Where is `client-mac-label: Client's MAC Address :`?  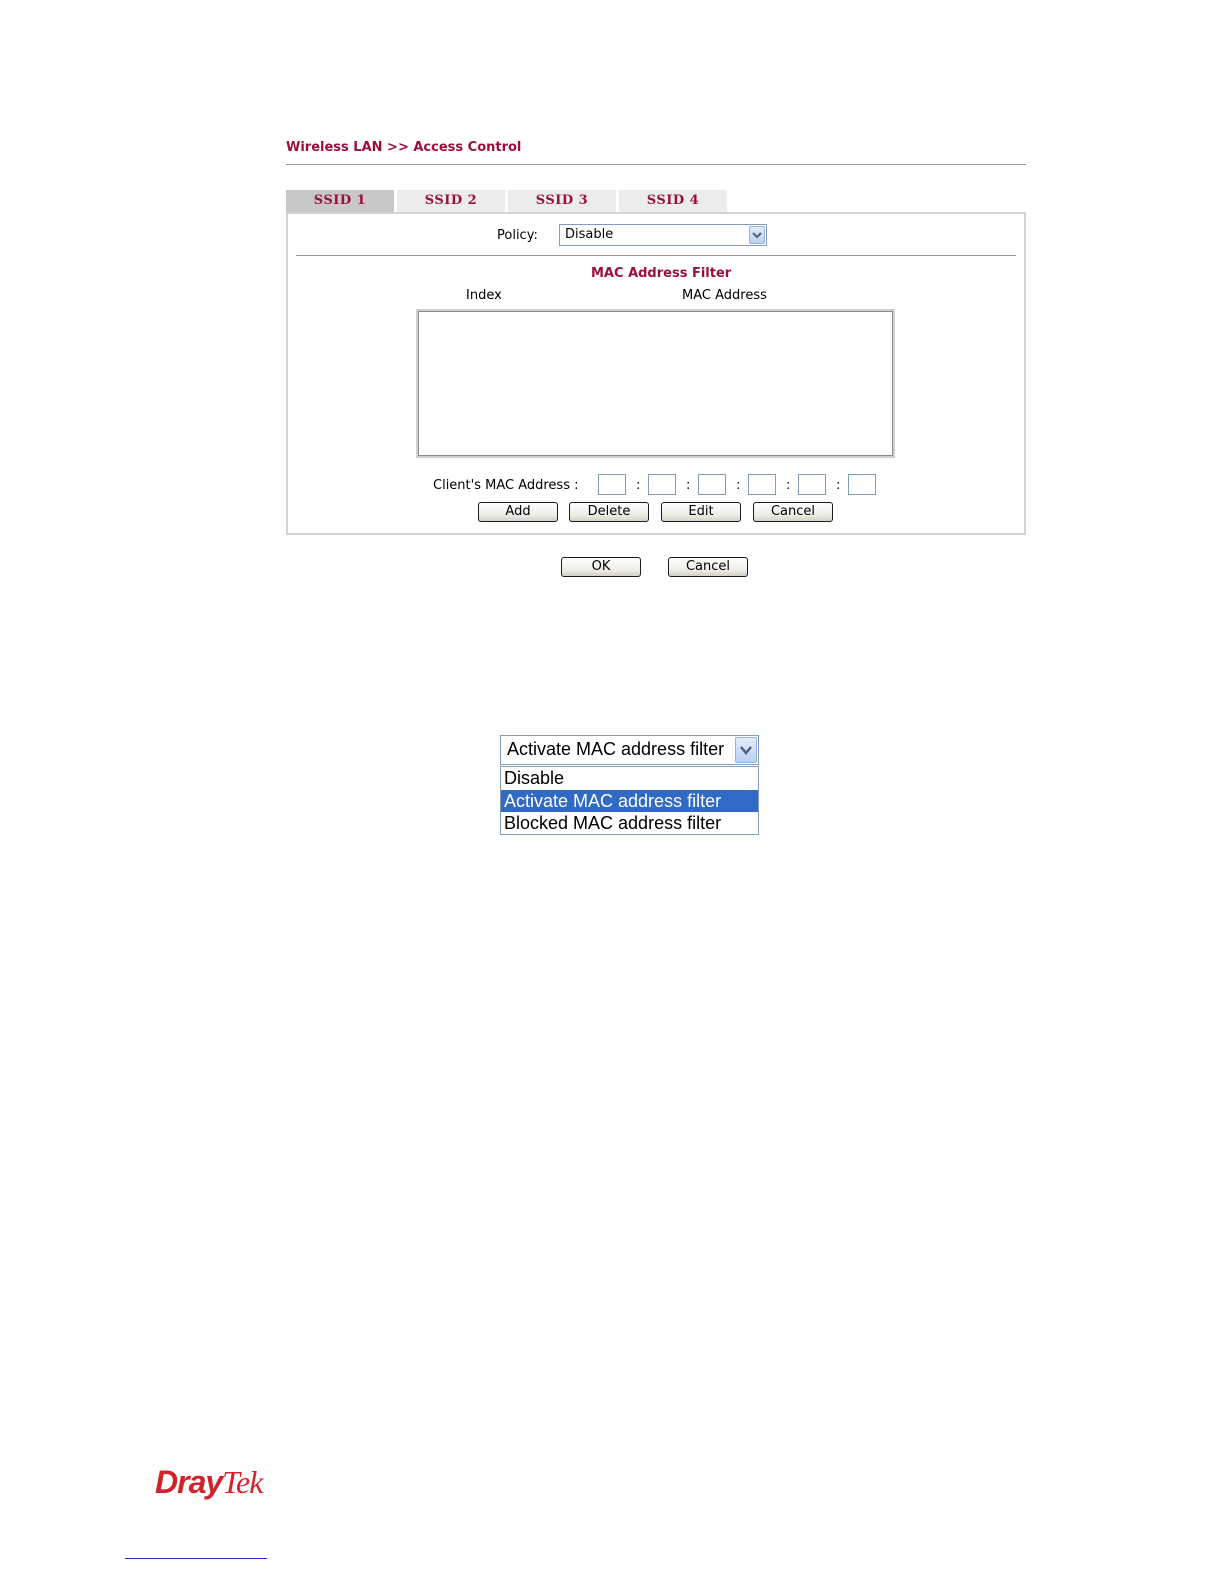 client-mac-label: Client's MAC Address : is located at coordinates (506, 485).